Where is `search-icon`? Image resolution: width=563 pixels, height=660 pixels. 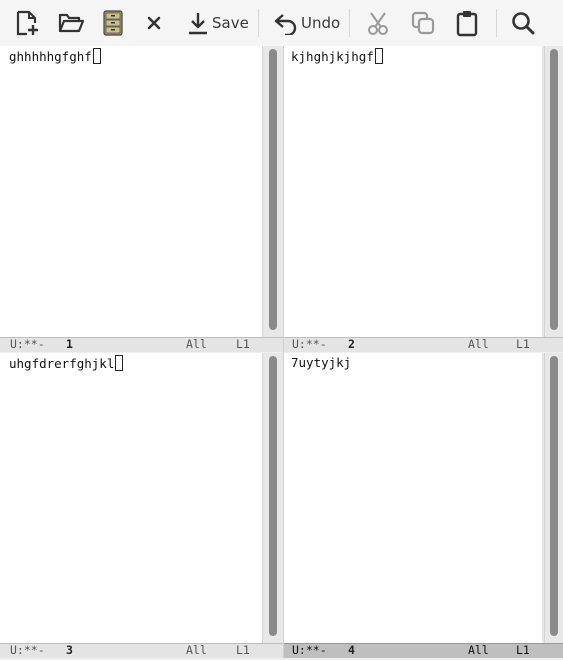
search-icon is located at coordinates (523, 23).